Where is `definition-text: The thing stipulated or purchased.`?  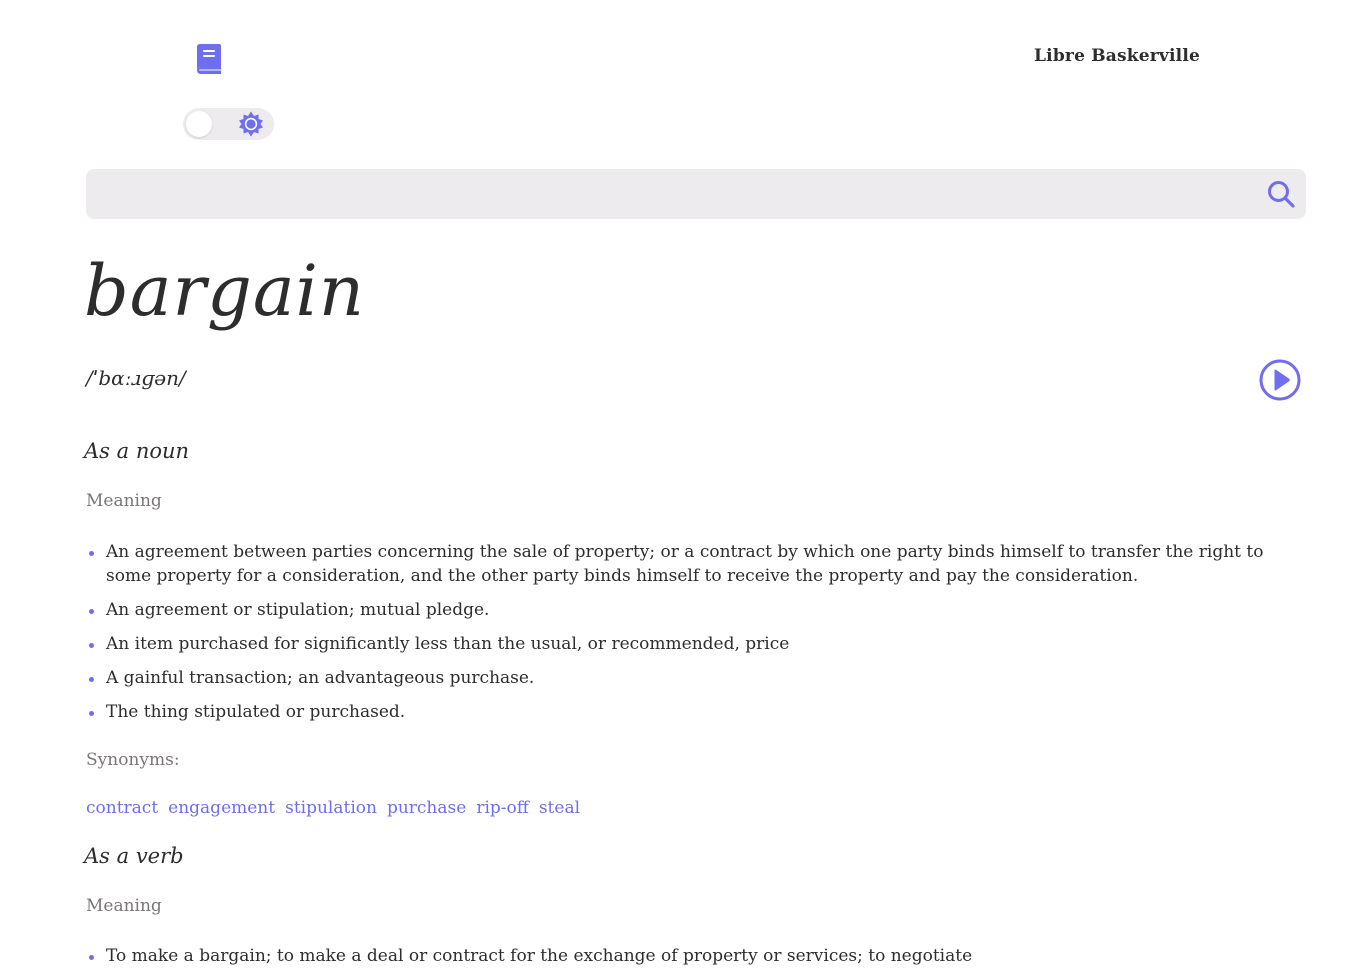
definition-text: The thing stipulated or purchased. is located at coordinates (256, 712).